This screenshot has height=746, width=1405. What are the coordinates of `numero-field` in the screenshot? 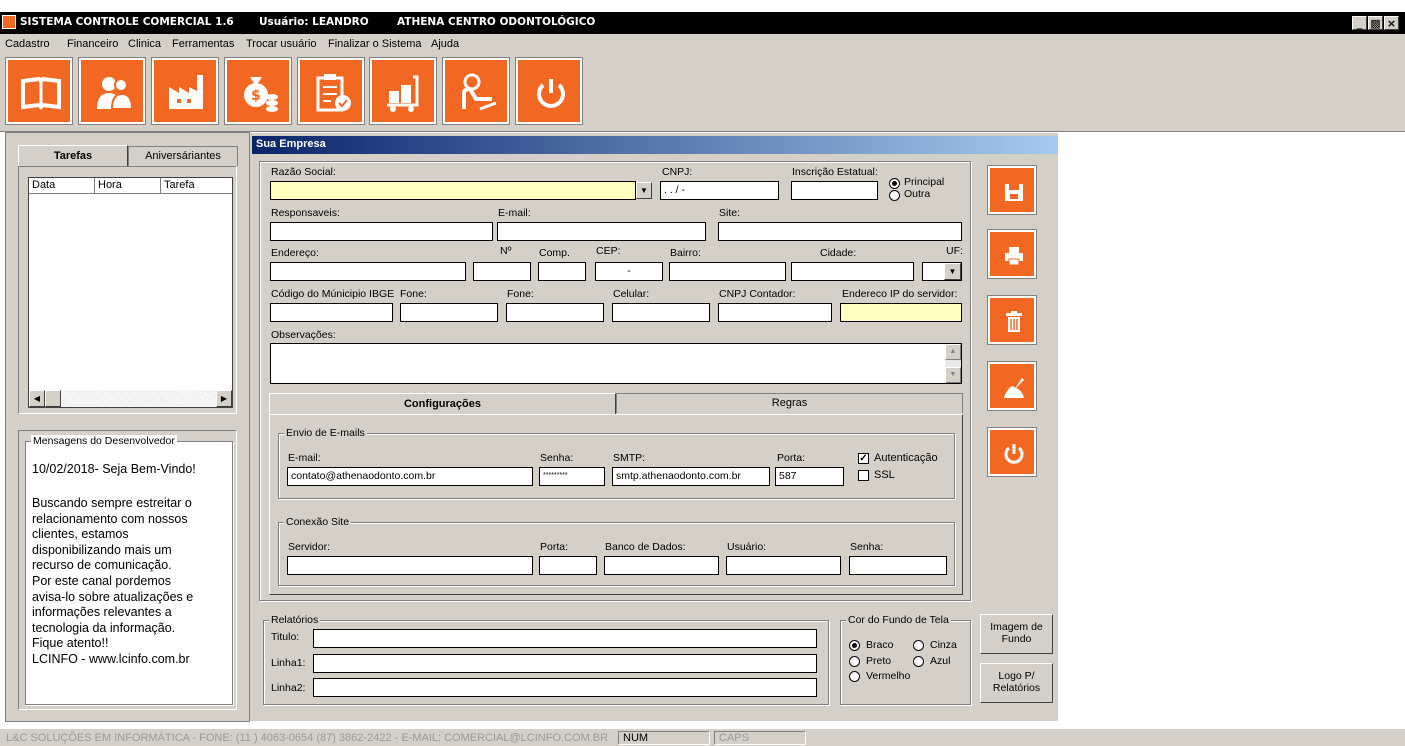 It's located at (502, 271).